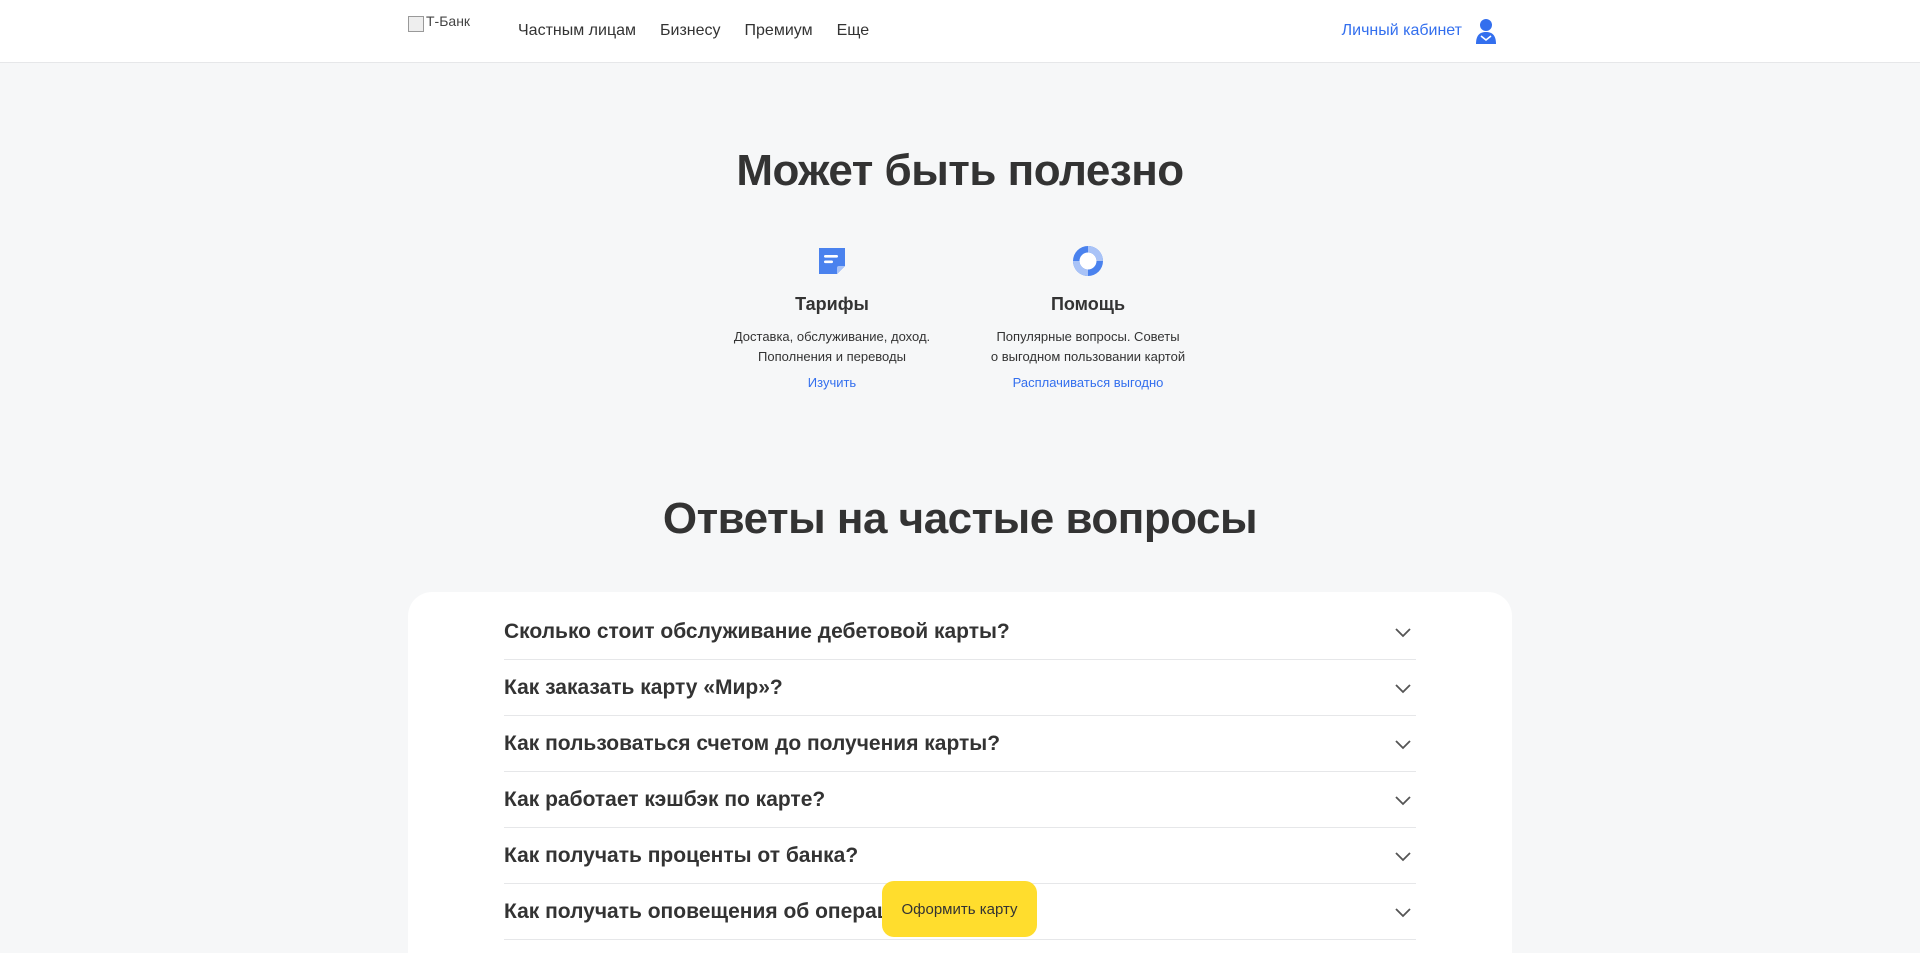 The height and width of the screenshot is (953, 1920). What do you see at coordinates (960, 518) in the screenshot?
I see `faq-title: Ответы на частые вопросы` at bounding box center [960, 518].